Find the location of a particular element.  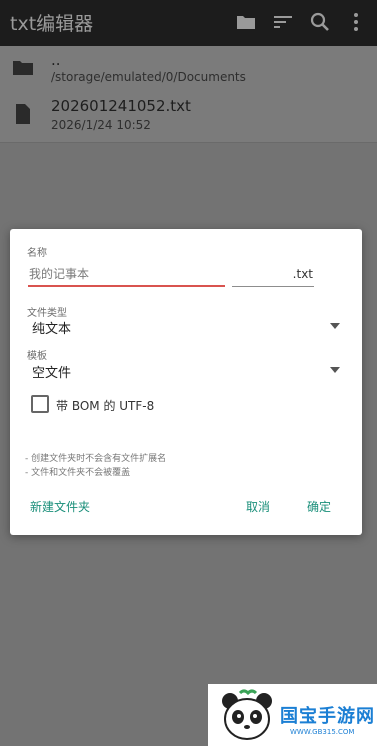

list-divider is located at coordinates (188, 142).